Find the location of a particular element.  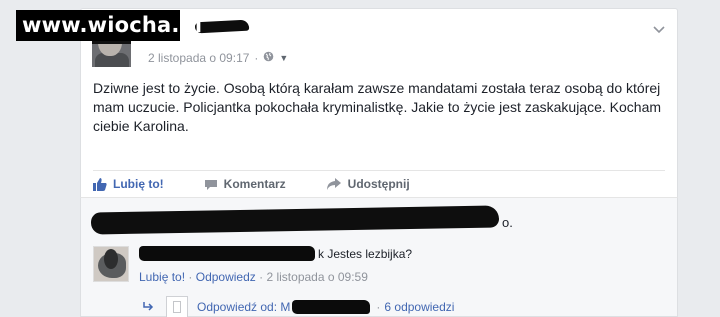

share-button: Udostępnij is located at coordinates (368, 184).